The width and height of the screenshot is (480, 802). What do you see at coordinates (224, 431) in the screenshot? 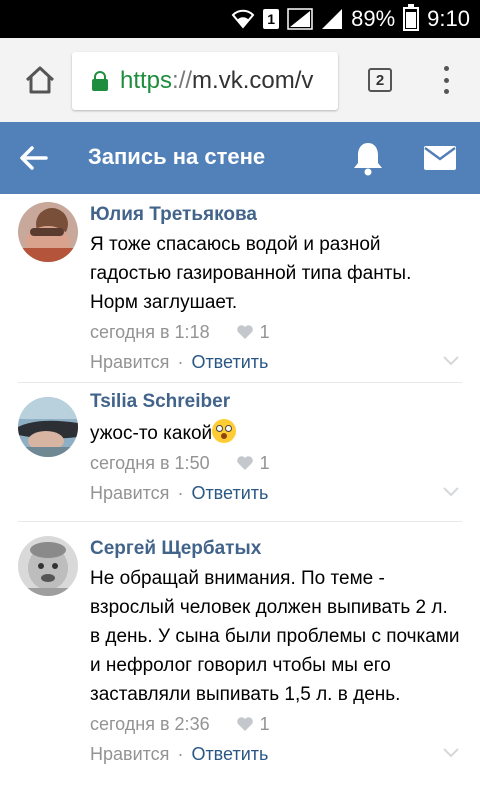
I see `flushed-face-emoji` at bounding box center [224, 431].